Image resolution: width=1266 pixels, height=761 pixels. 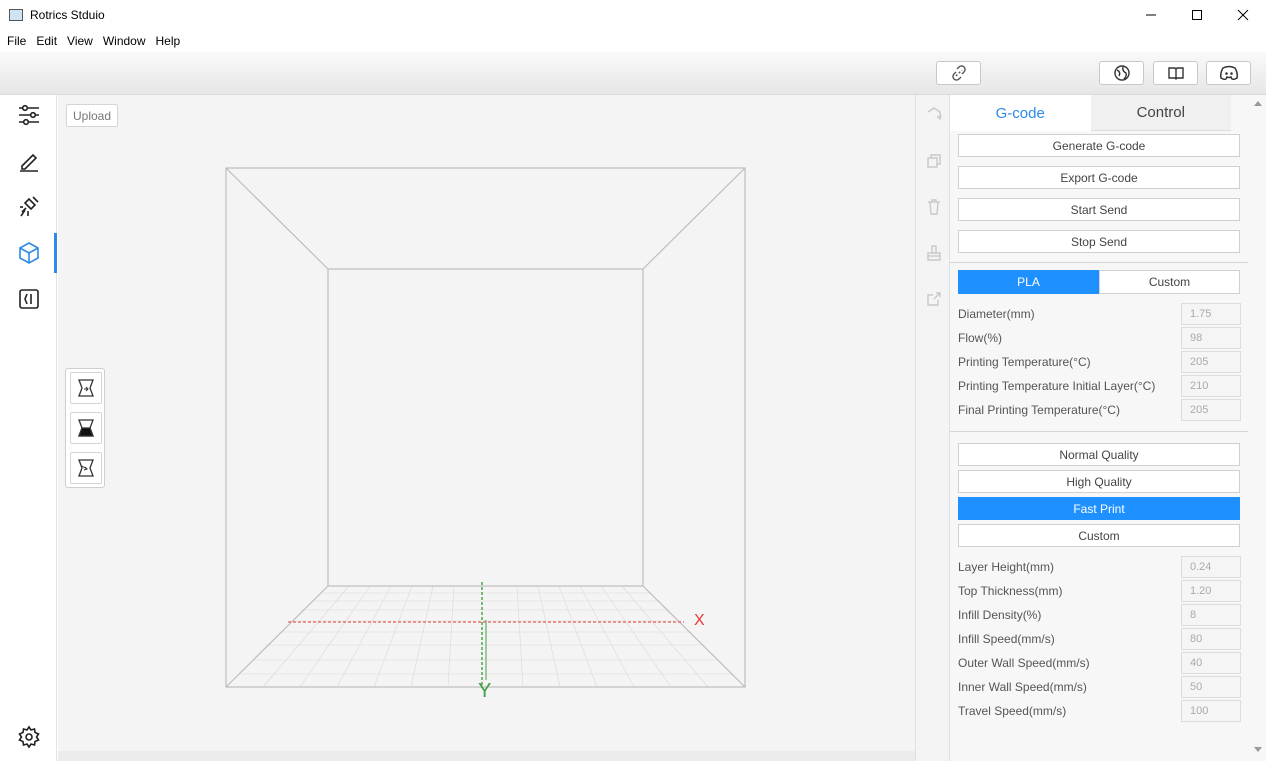 I want to click on disconnect-icon, so click(x=958, y=73).